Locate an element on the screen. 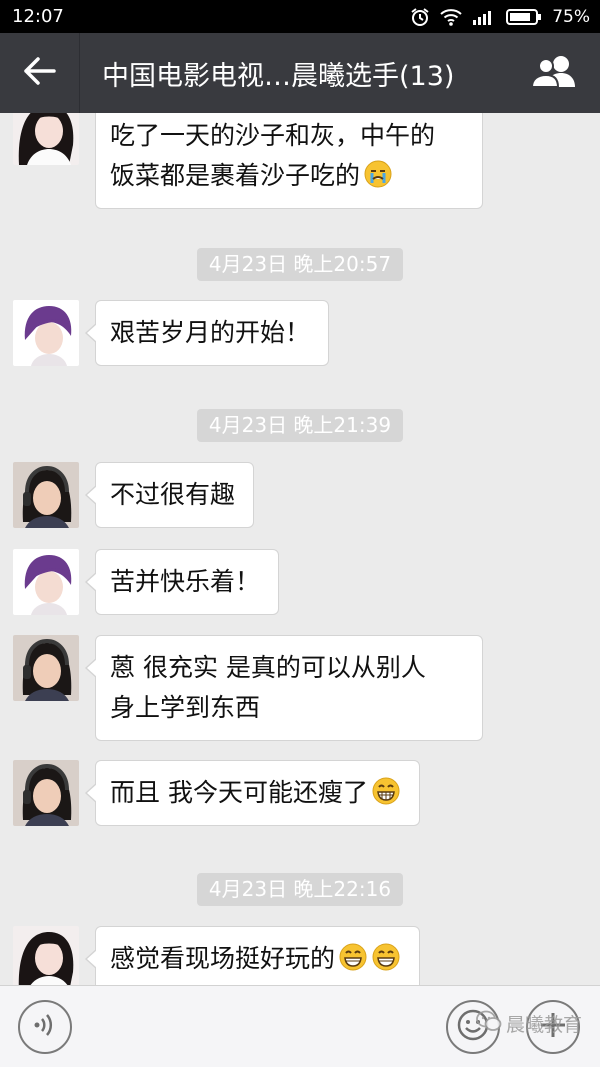 The width and height of the screenshot is (600, 1067). message-bubble: 蒽 很充实 是真的可以从别人 身上学到东西 is located at coordinates (284, 688).